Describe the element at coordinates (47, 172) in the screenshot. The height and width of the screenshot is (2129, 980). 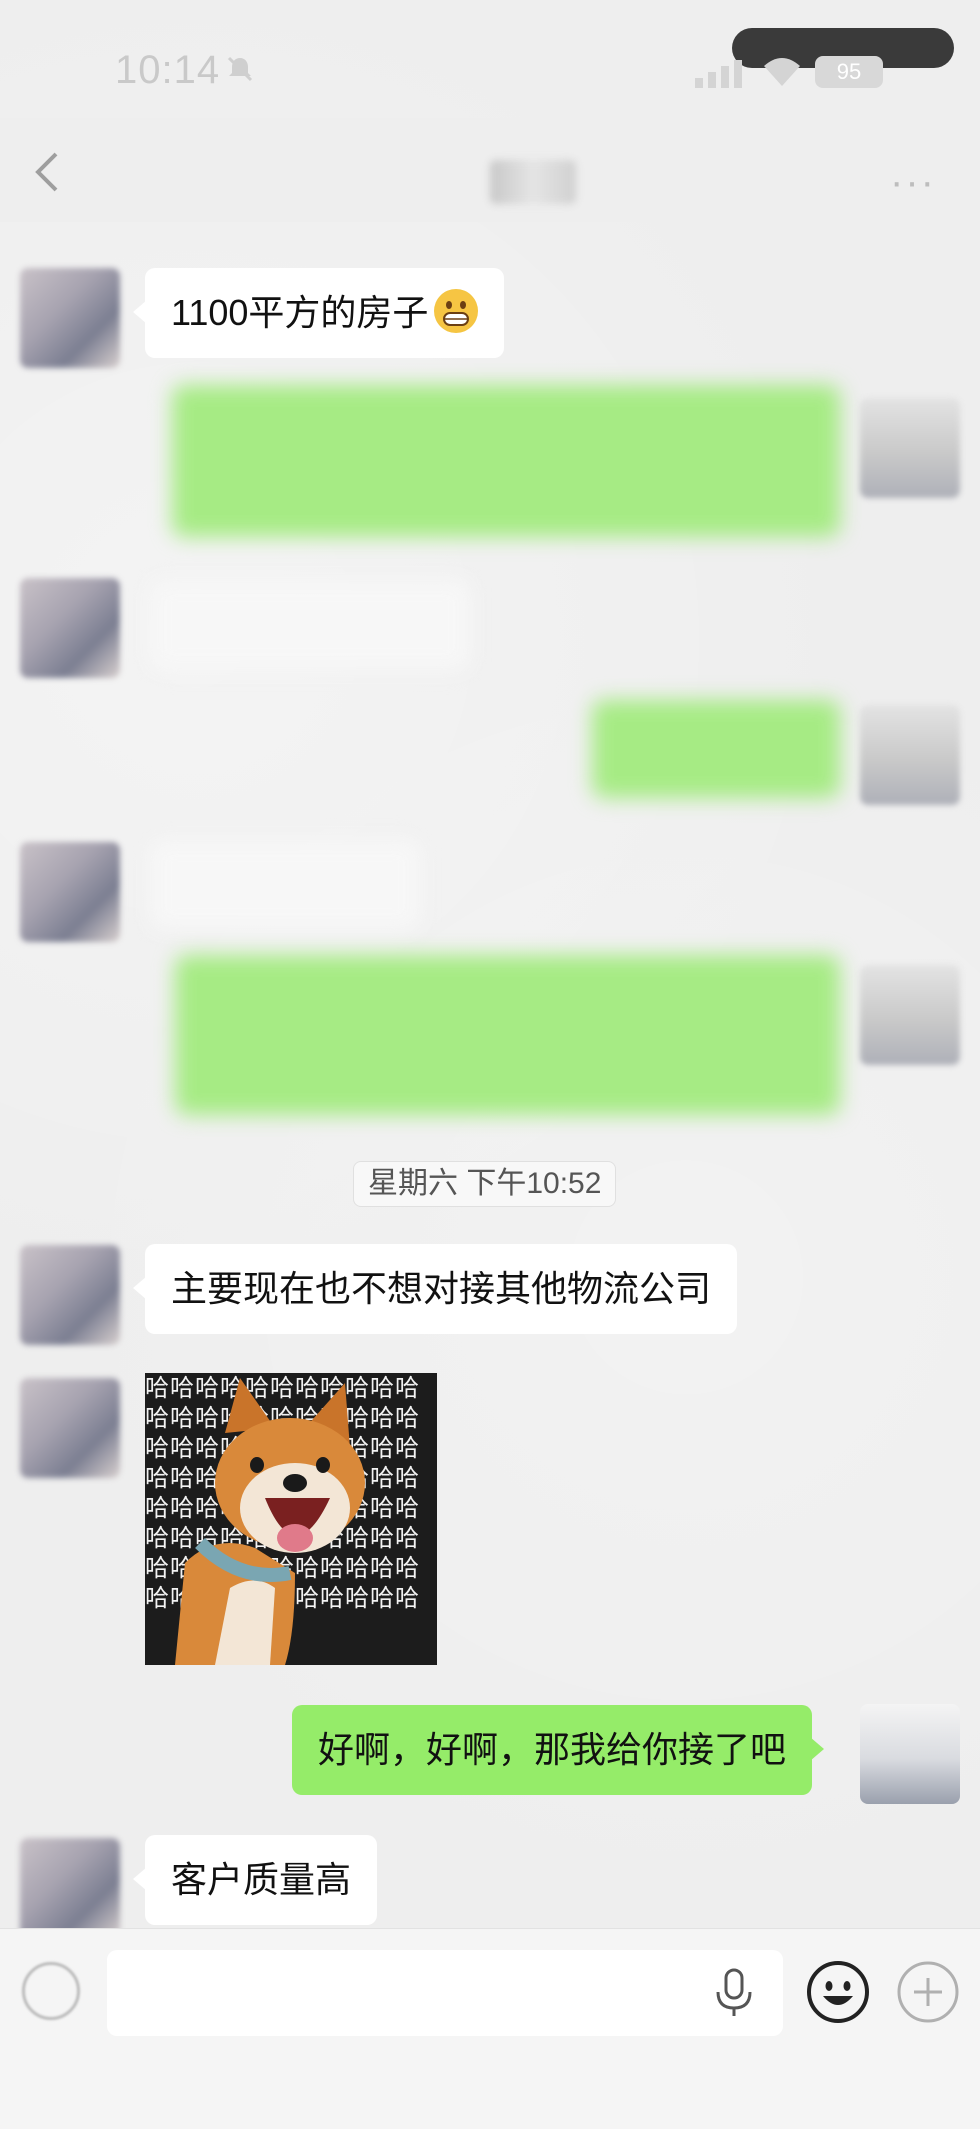
I see `chevron-left-icon` at that location.